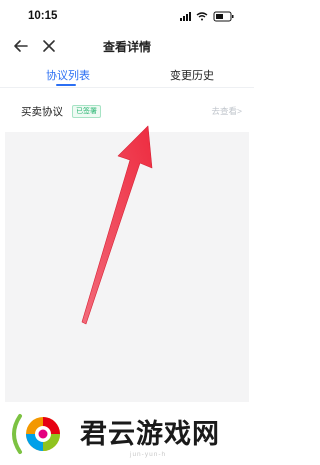 The width and height of the screenshot is (320, 465). I want to click on tab-bar: 协议列表 变更历史, so click(127, 75).